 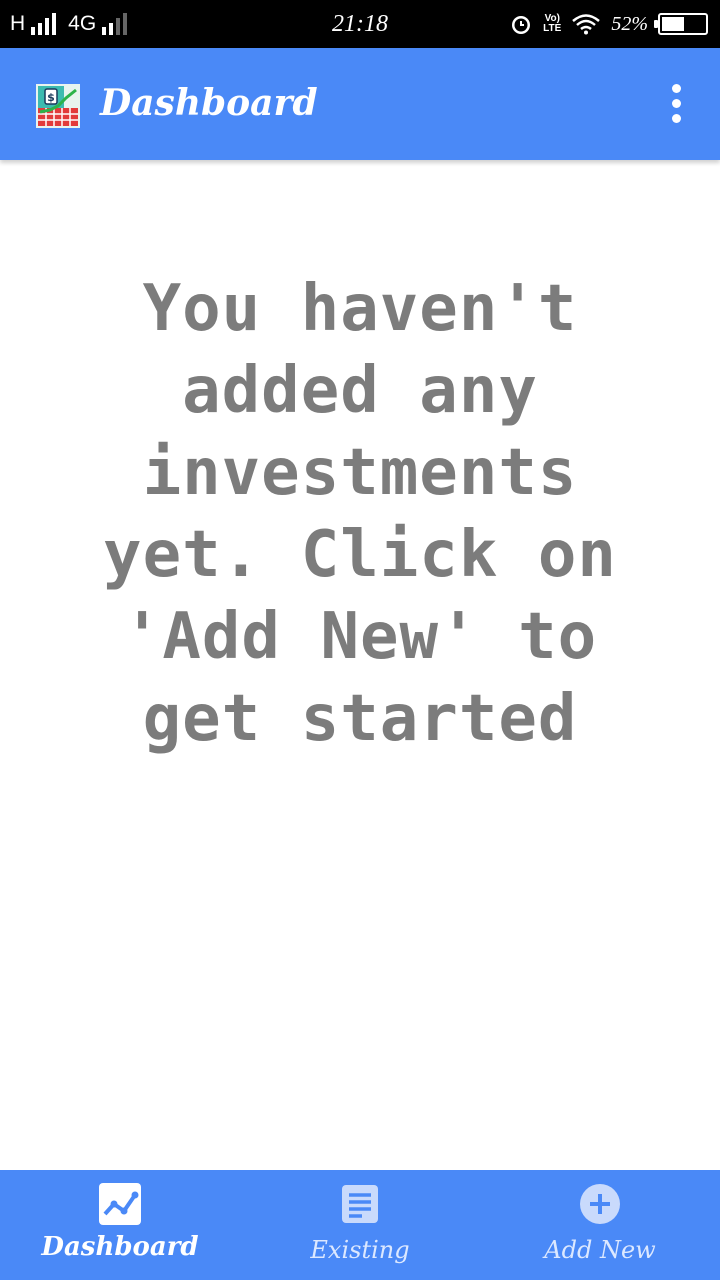 I want to click on battery-level, so click(x=673, y=24).